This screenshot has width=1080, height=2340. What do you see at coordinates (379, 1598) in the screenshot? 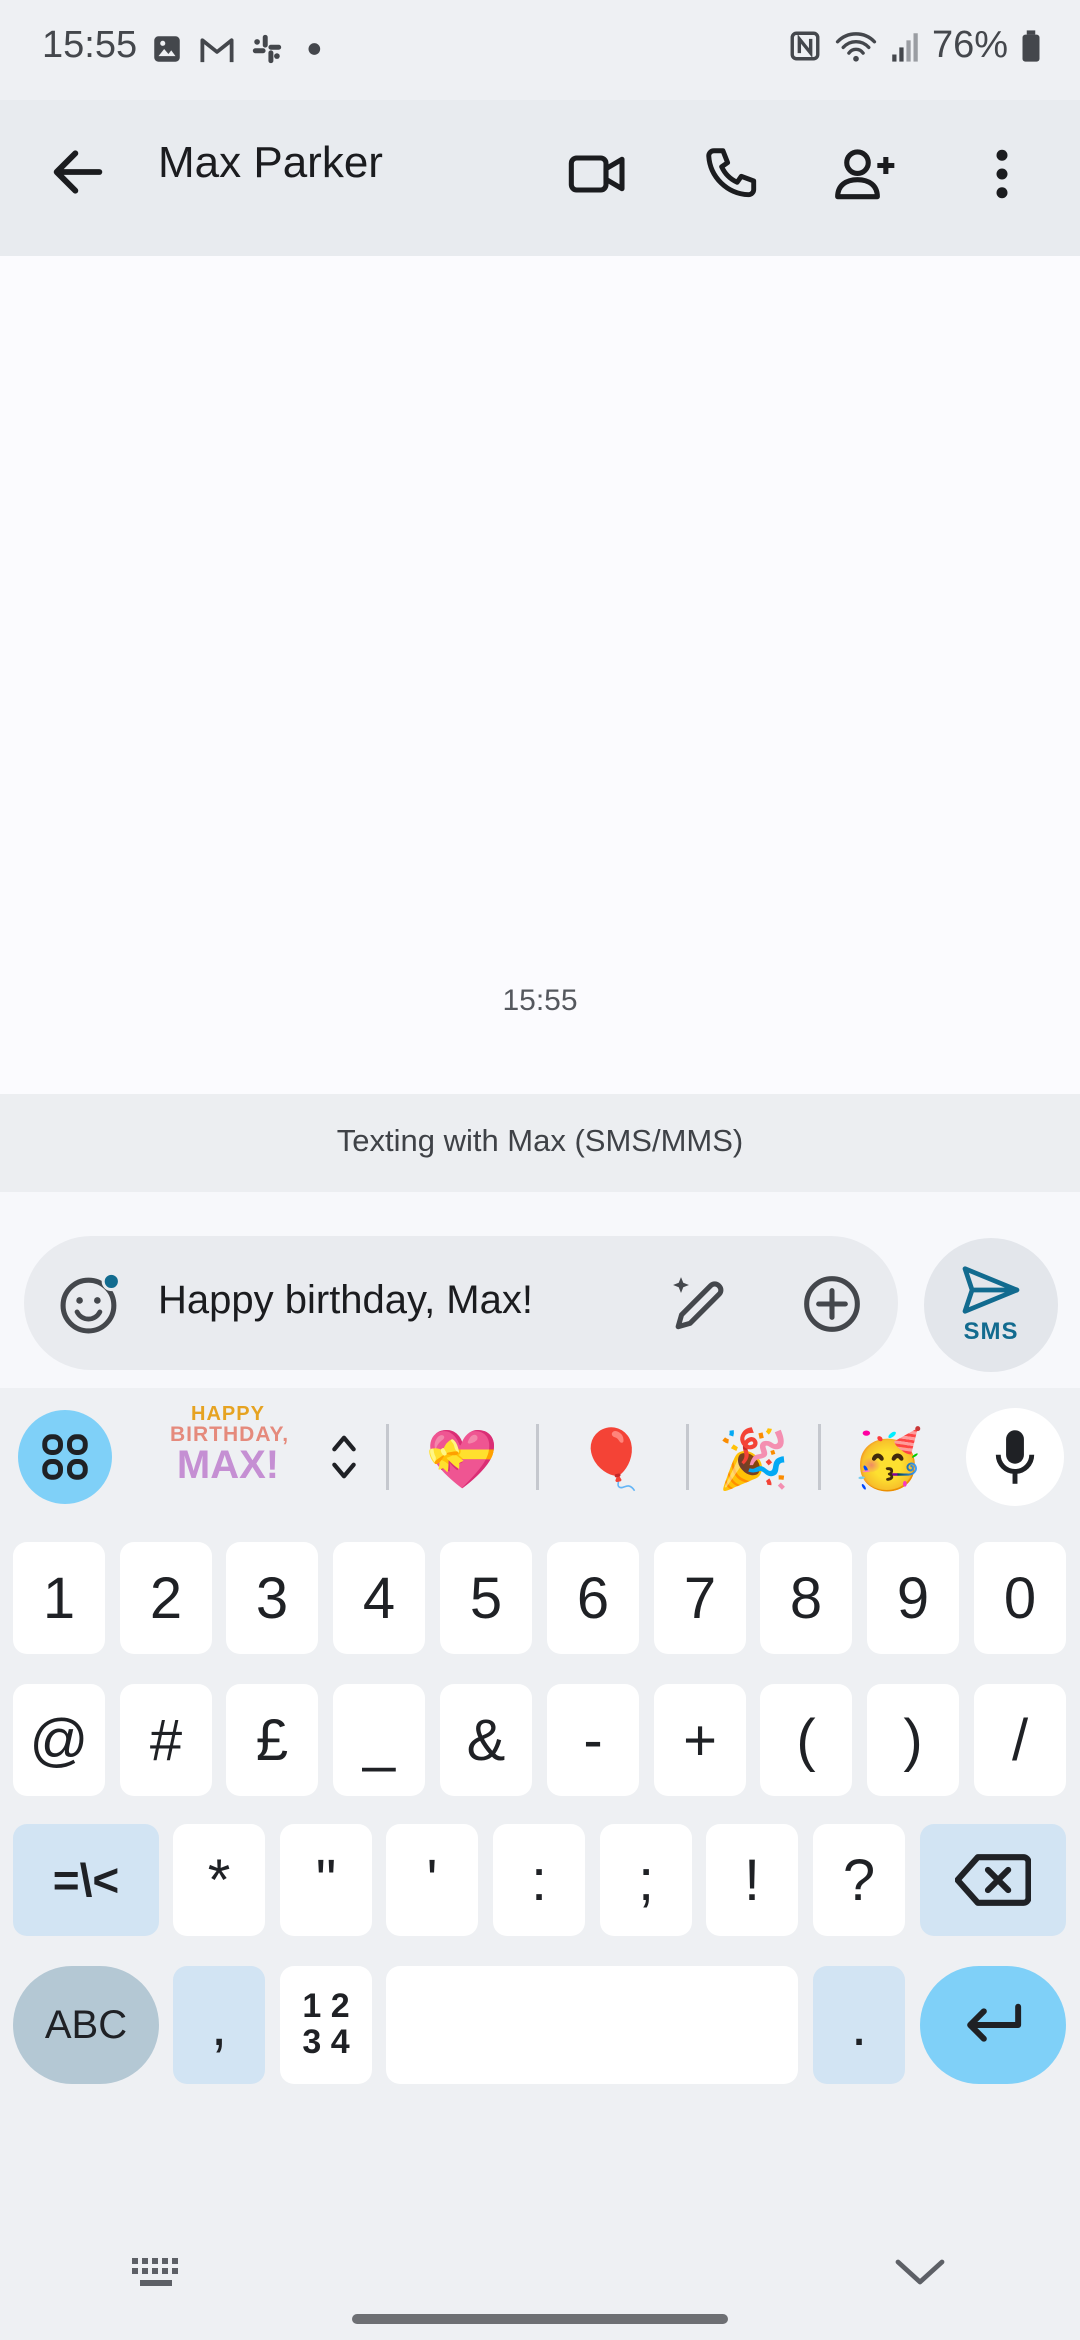
I see `key-4: 4` at bounding box center [379, 1598].